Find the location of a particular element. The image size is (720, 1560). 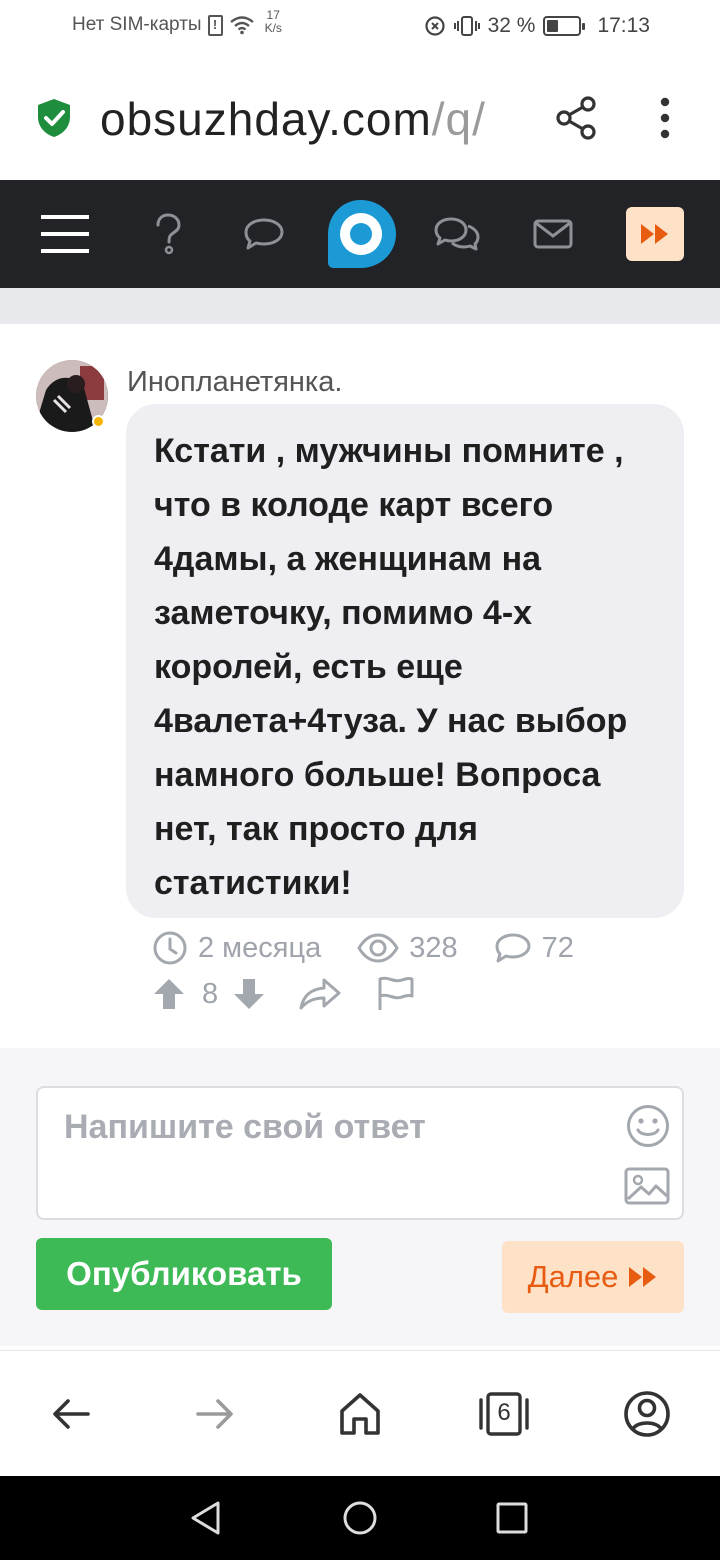

upvote-arrow-icon is located at coordinates (169, 994).